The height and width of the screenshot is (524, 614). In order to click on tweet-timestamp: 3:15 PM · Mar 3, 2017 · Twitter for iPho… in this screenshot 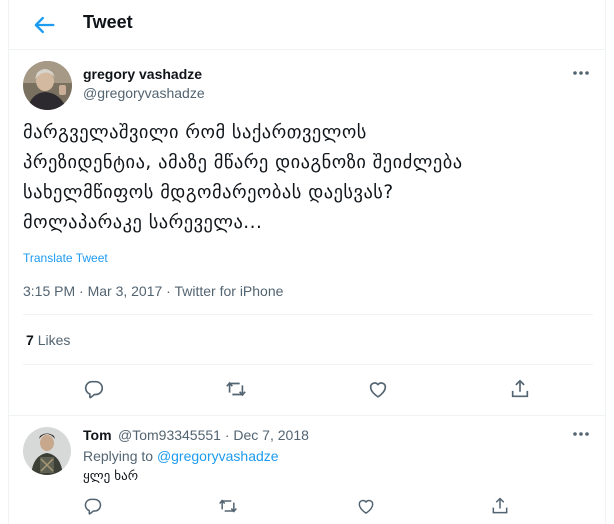, I will do `click(153, 291)`.